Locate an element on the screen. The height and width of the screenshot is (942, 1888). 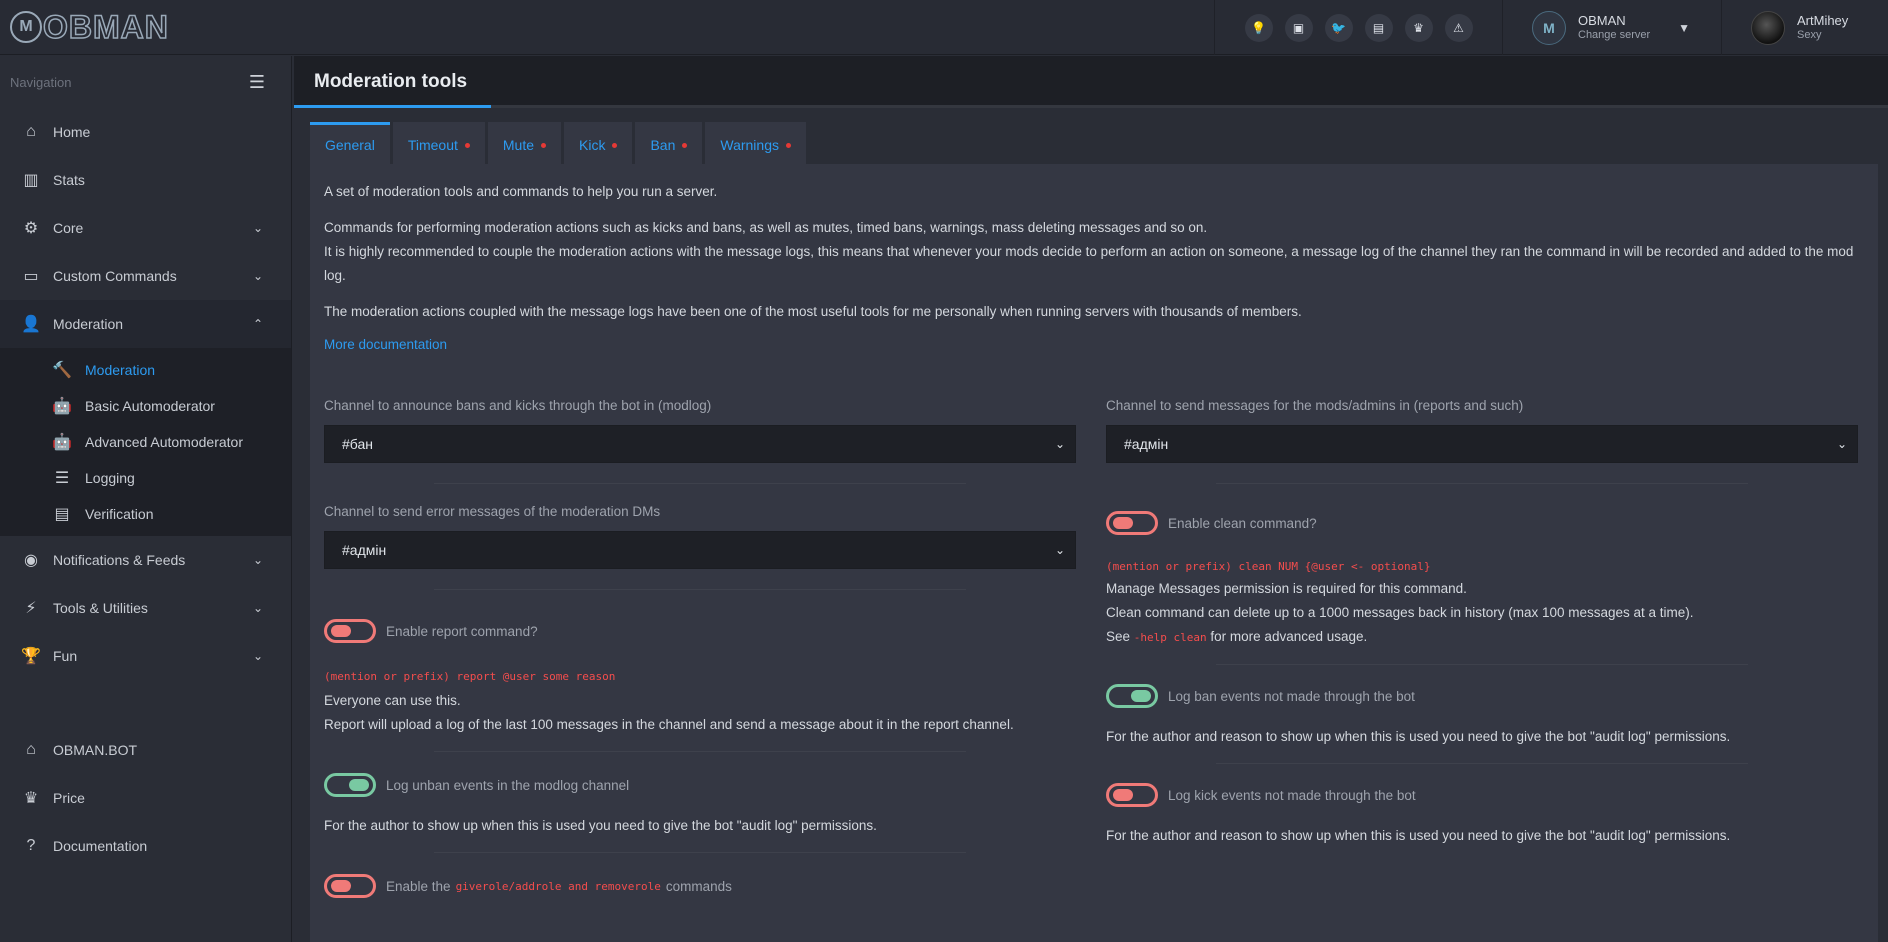
sidebar-item-custom-commands: ▭ Custom Commands ⌄ is located at coordinates (145, 276).